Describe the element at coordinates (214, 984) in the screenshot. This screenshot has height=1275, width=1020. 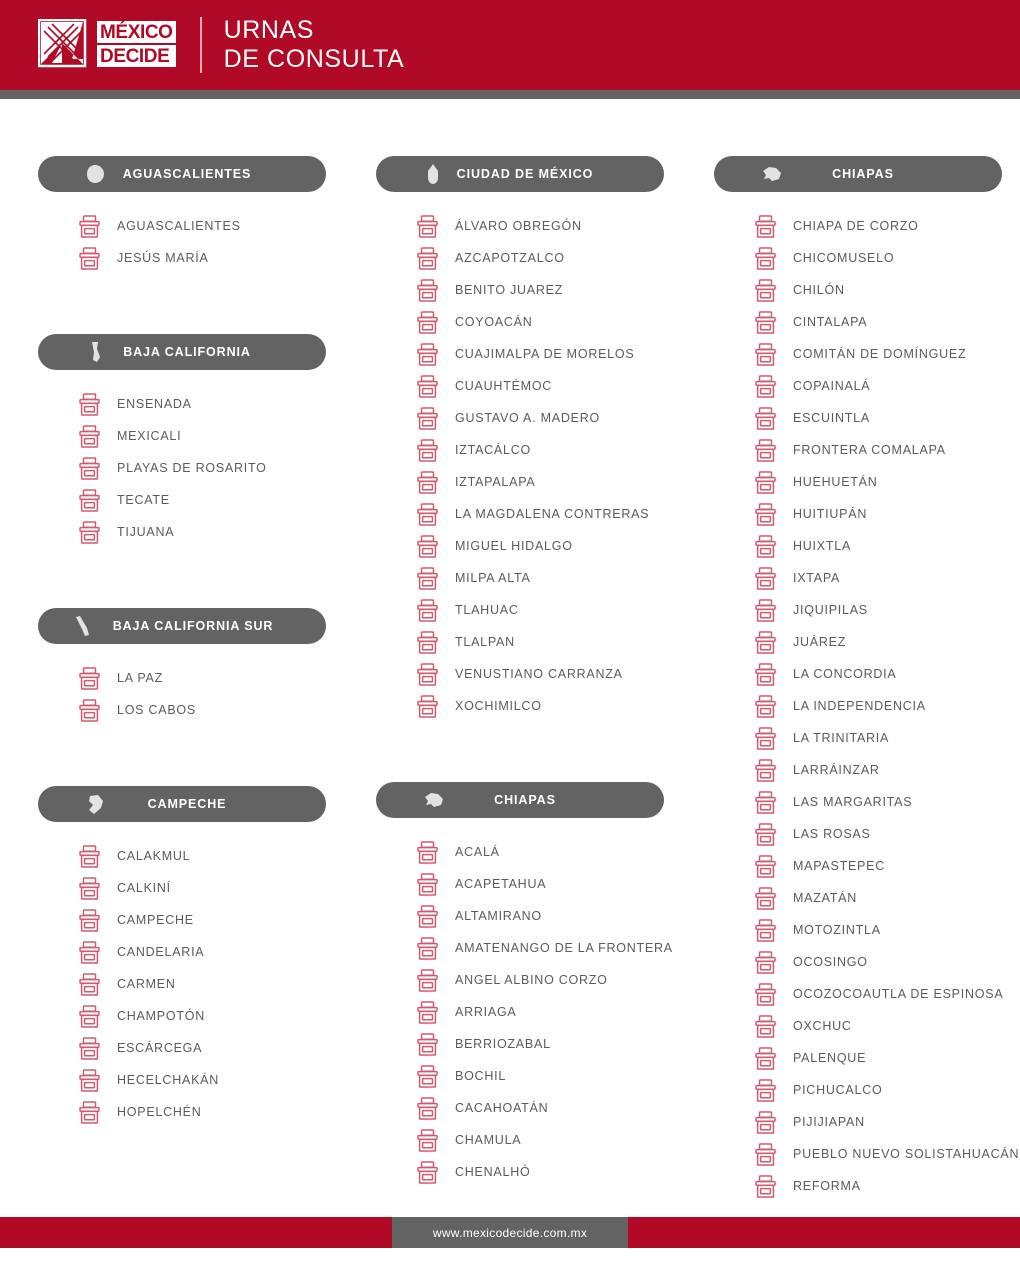
I see `list-item: CARMEN` at that location.